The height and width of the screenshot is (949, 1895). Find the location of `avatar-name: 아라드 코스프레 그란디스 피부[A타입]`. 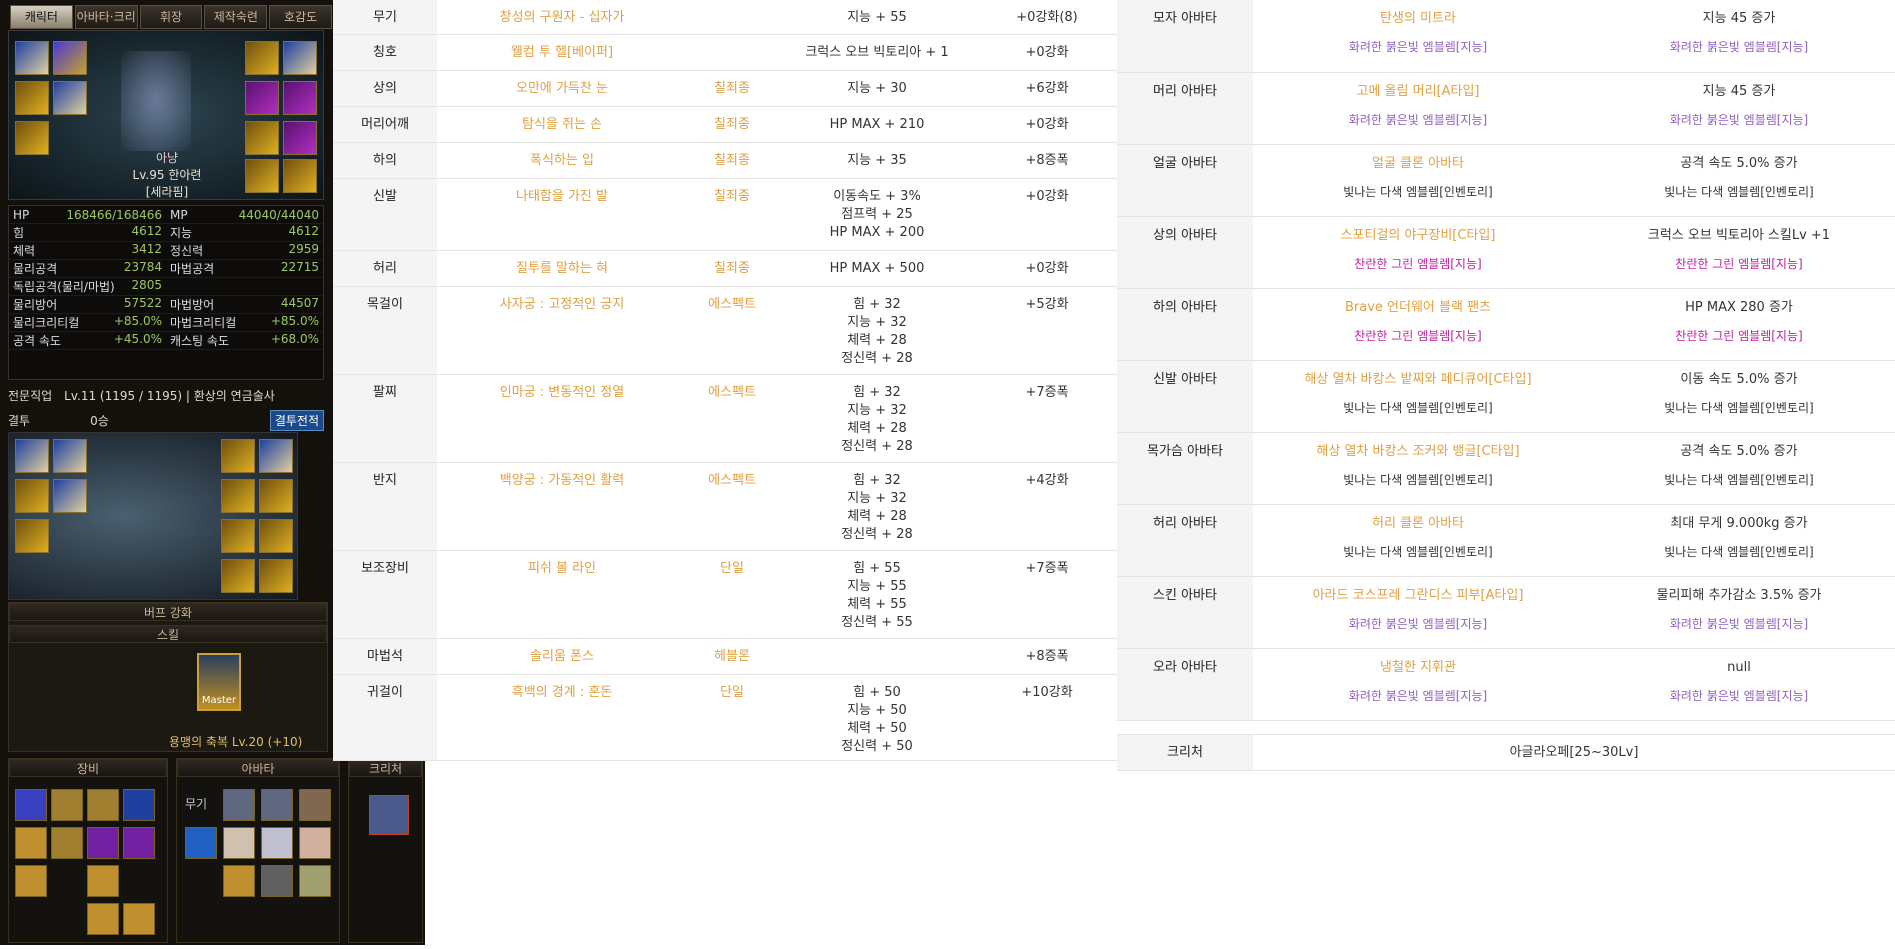

avatar-name: 아라드 코스프레 그란디스 피부[A타입] is located at coordinates (1418, 596).